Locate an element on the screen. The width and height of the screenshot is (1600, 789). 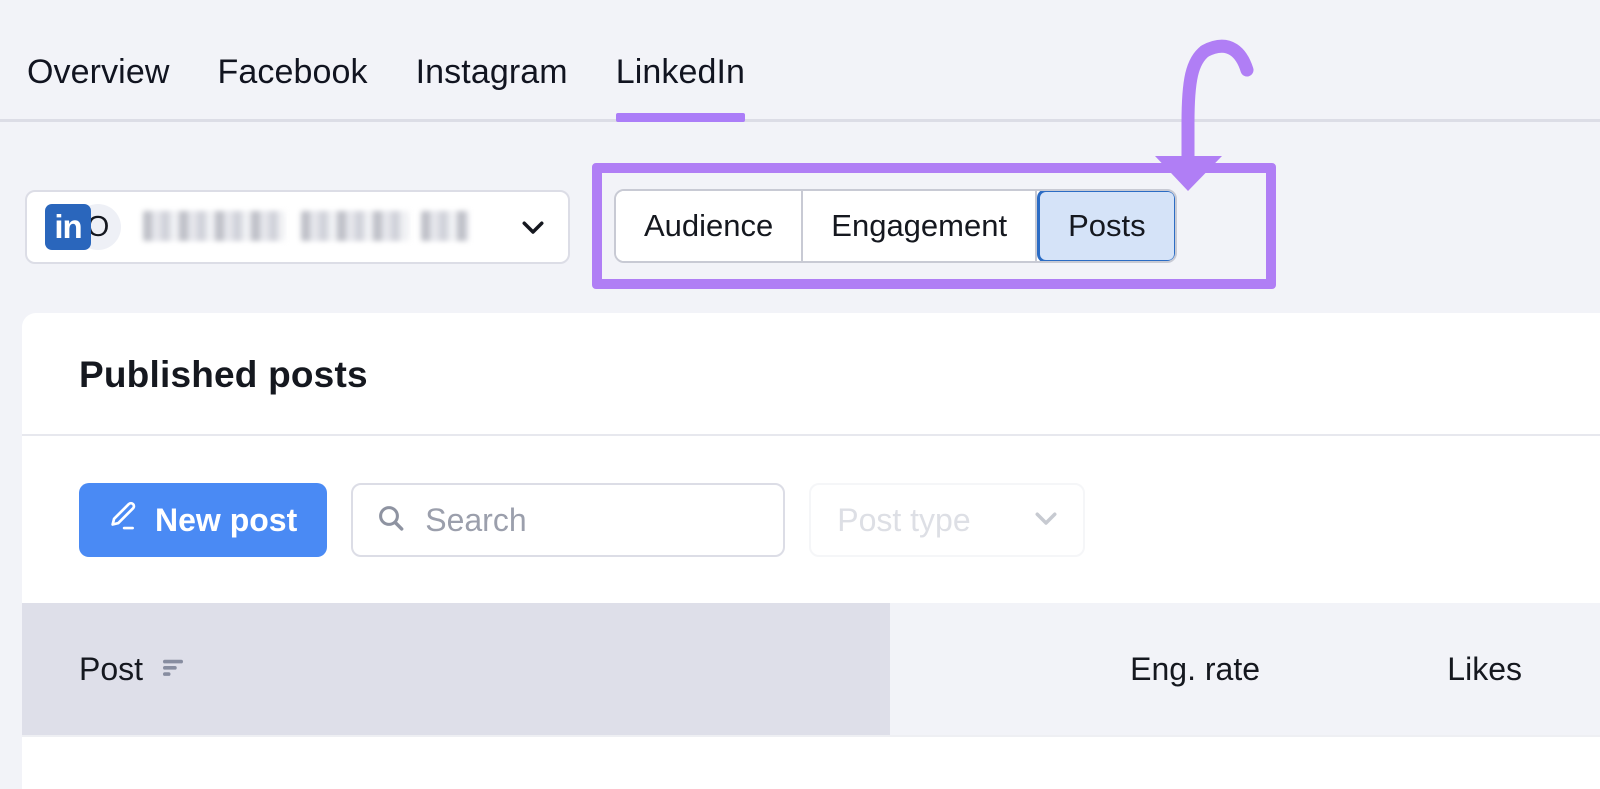
column-header-likes-label: Likes is located at coordinates (1484, 668).